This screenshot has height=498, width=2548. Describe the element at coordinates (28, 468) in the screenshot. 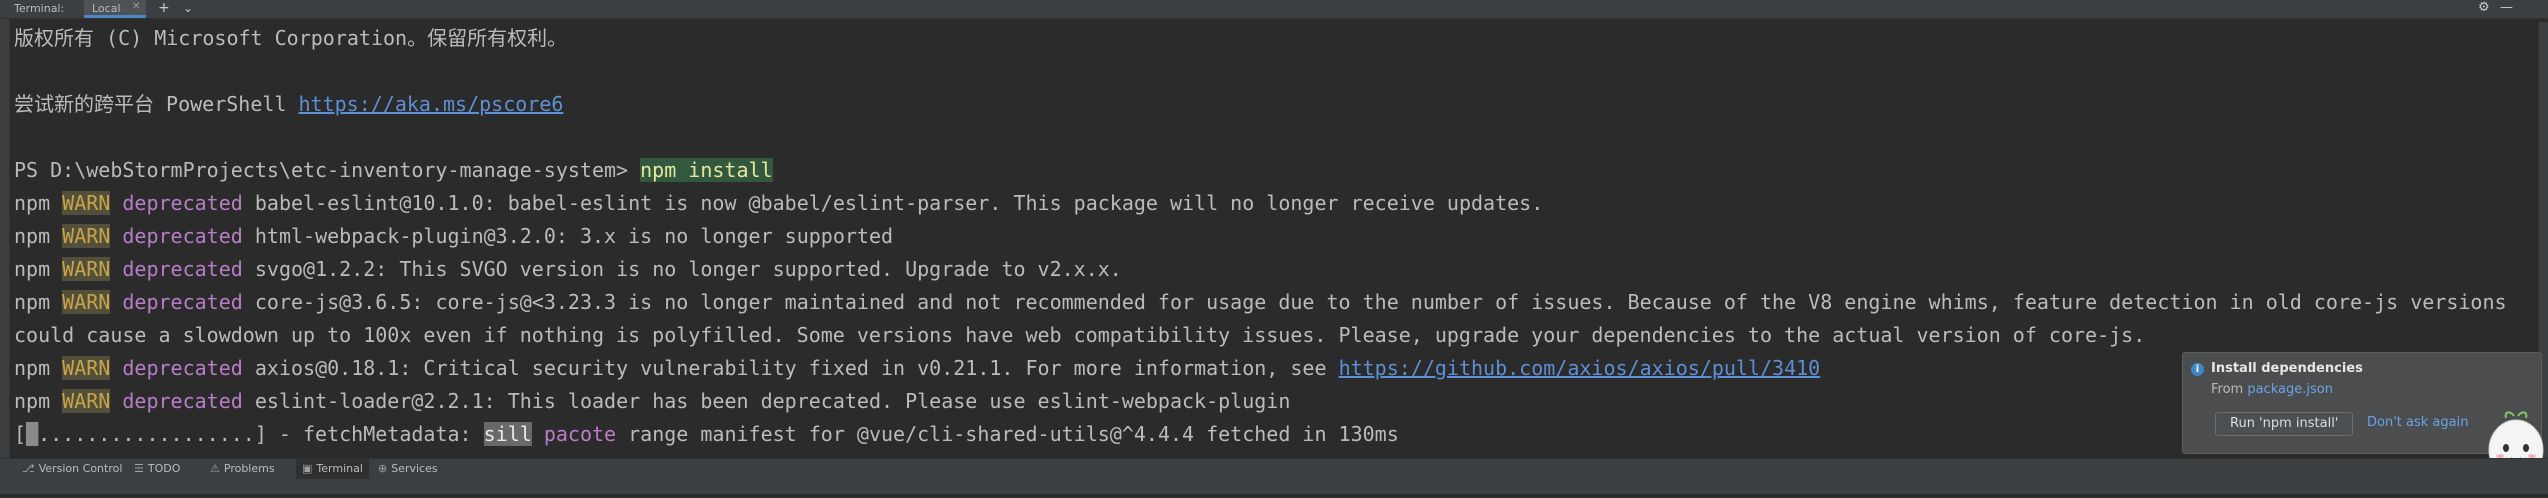

I see `branch-icon: ⎇` at that location.